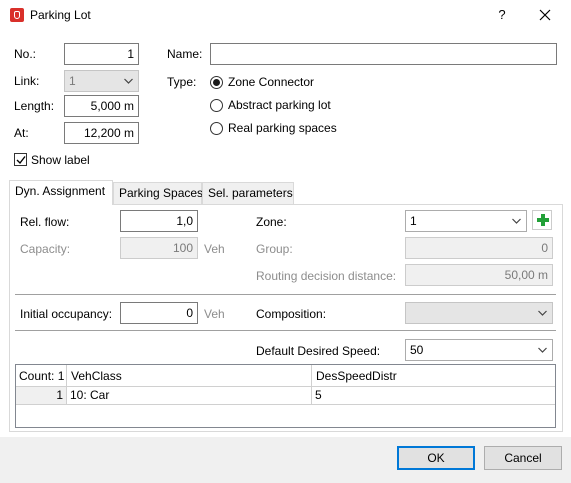  What do you see at coordinates (60, 15) in the screenshot?
I see `window-title: Parking Lot` at bounding box center [60, 15].